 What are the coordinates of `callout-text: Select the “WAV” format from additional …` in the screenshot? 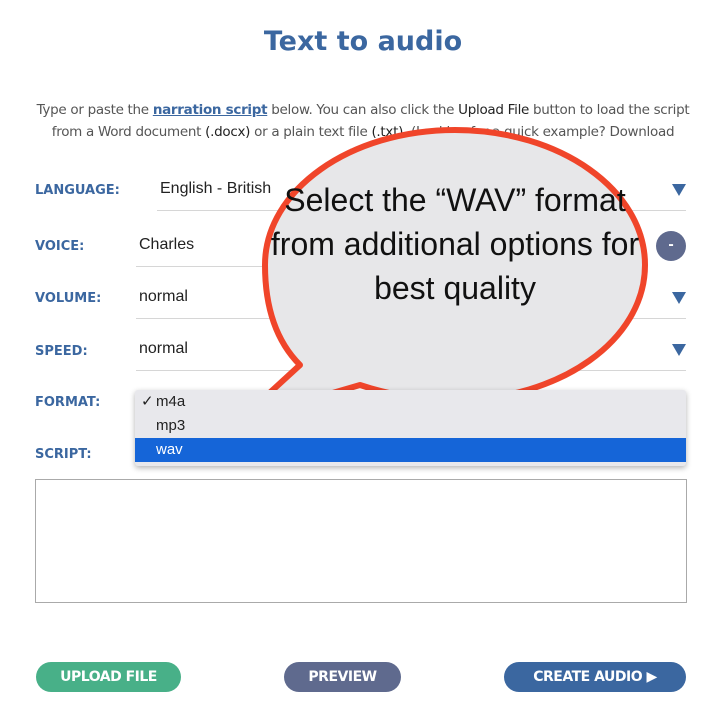 It's located at (455, 244).